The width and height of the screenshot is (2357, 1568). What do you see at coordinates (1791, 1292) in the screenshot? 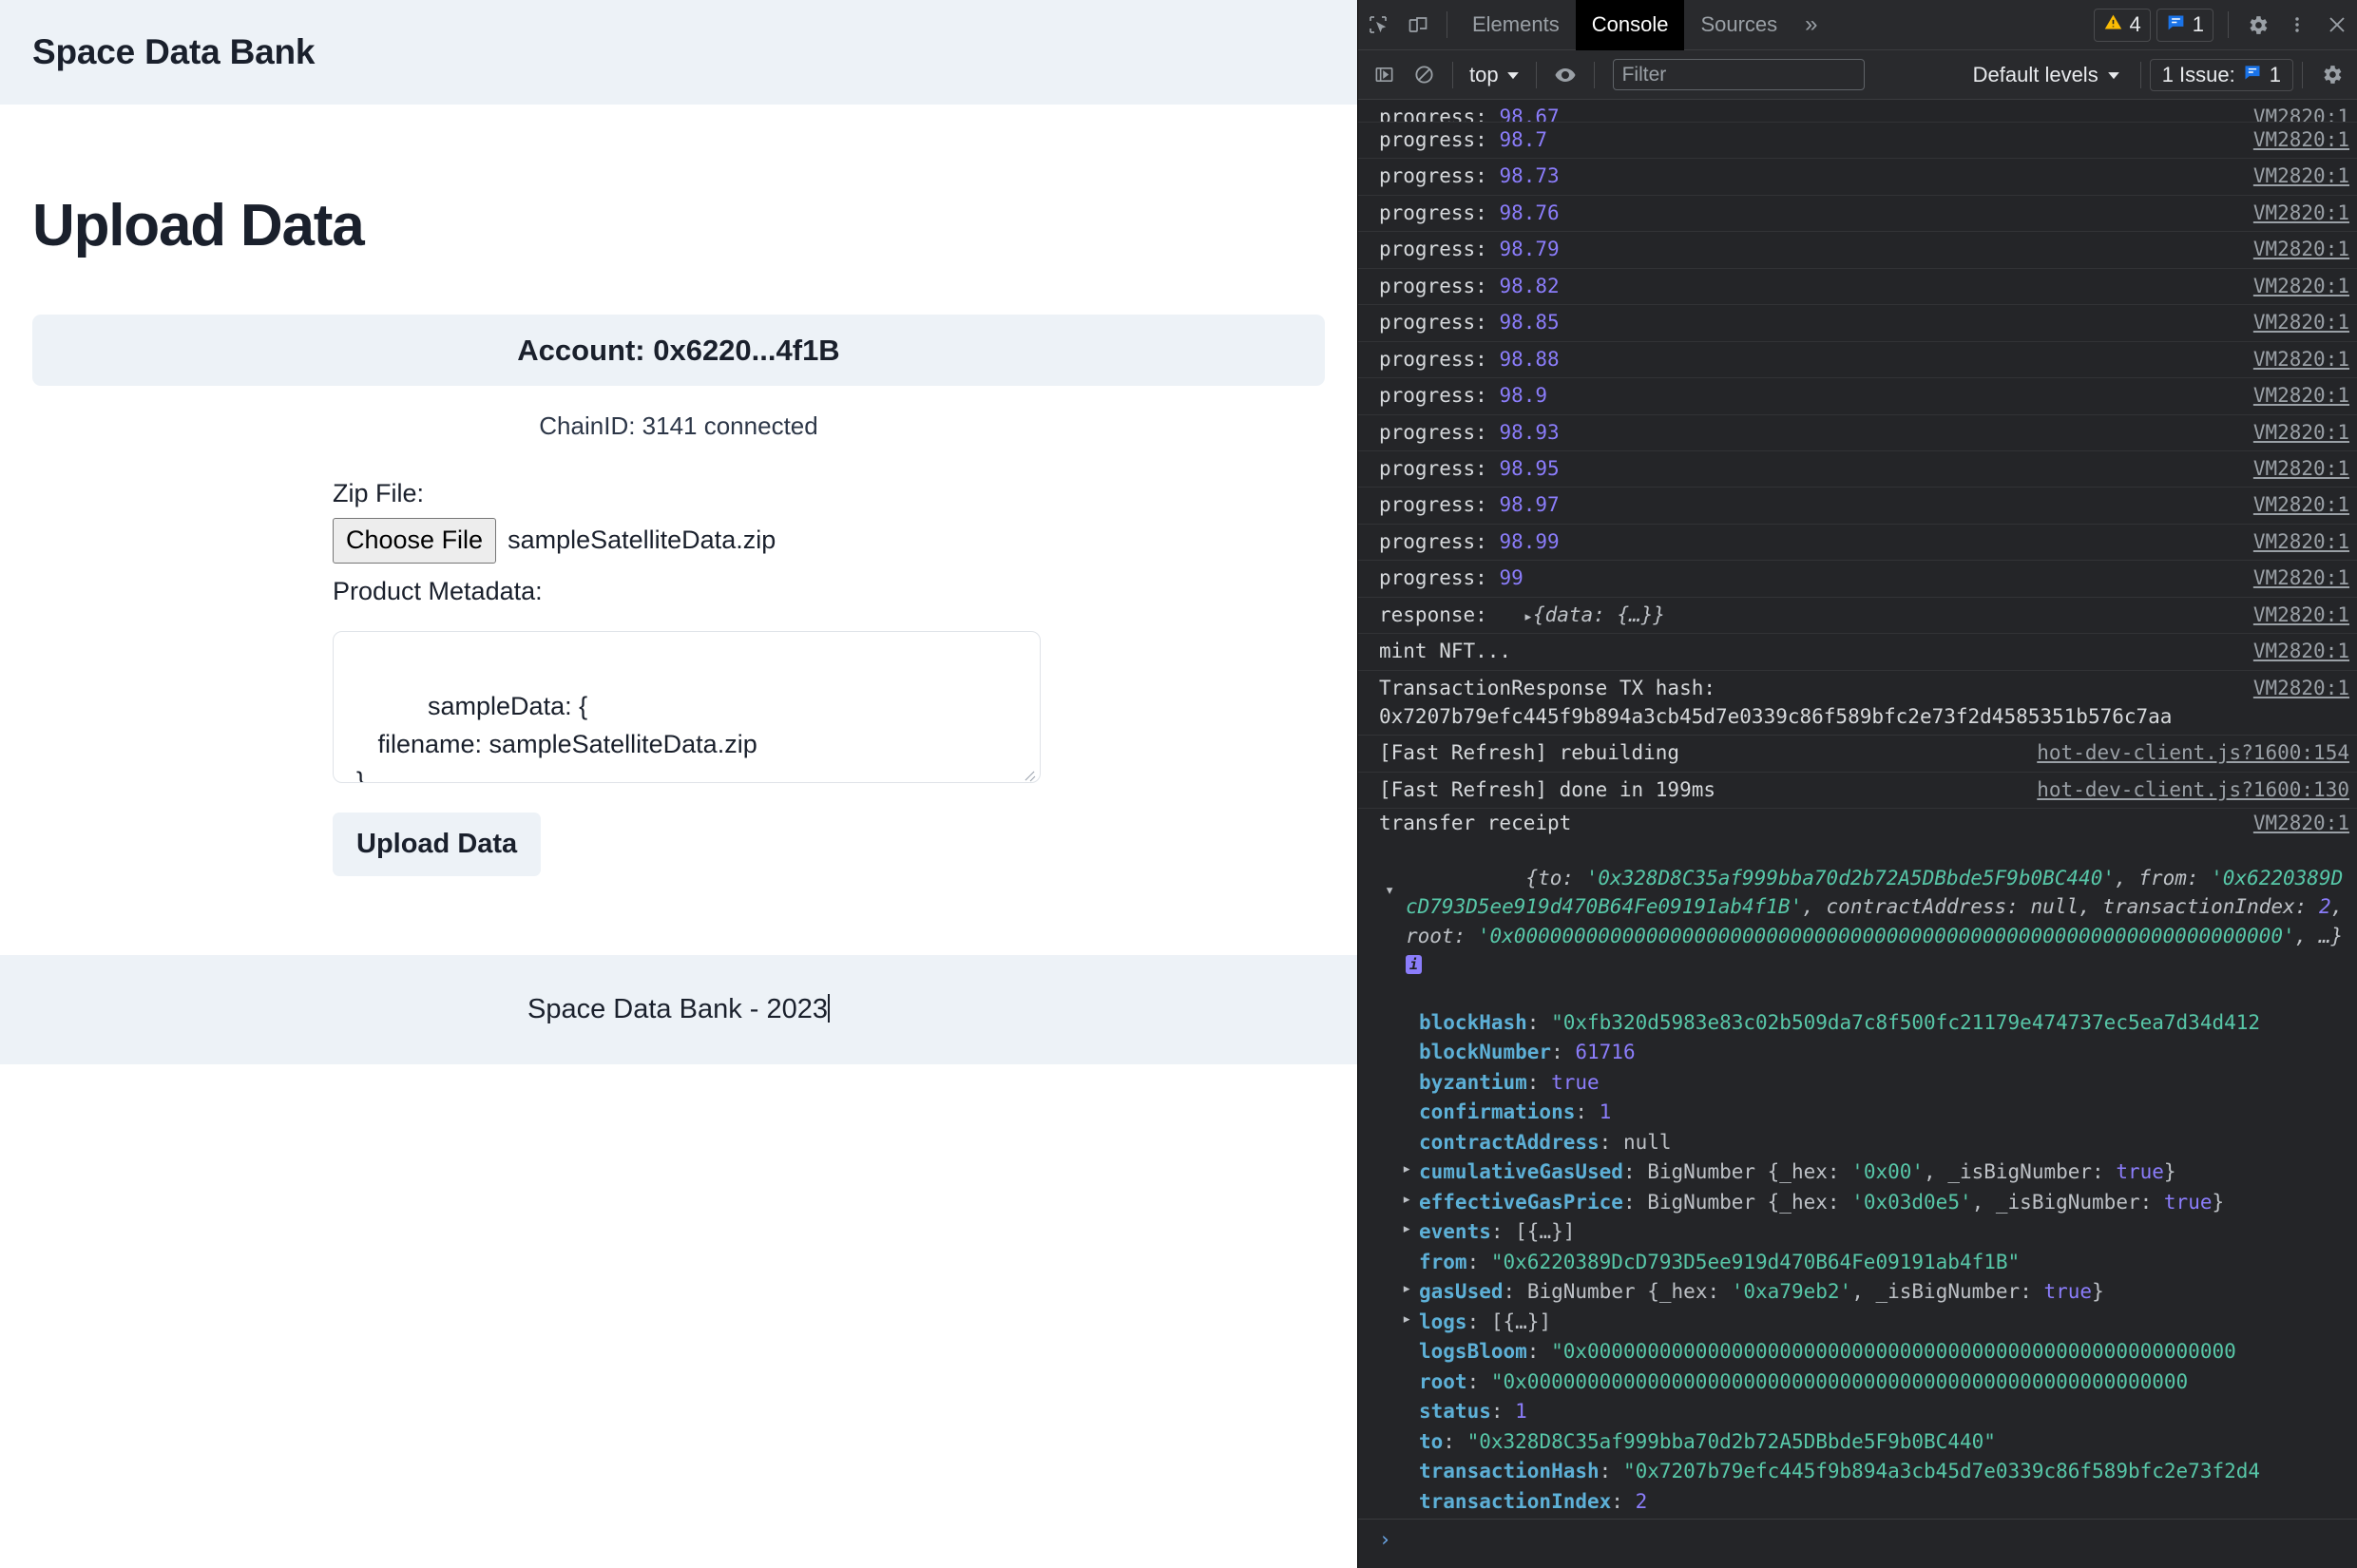
I see `bignumber-hex: '0xa79eb2'` at bounding box center [1791, 1292].